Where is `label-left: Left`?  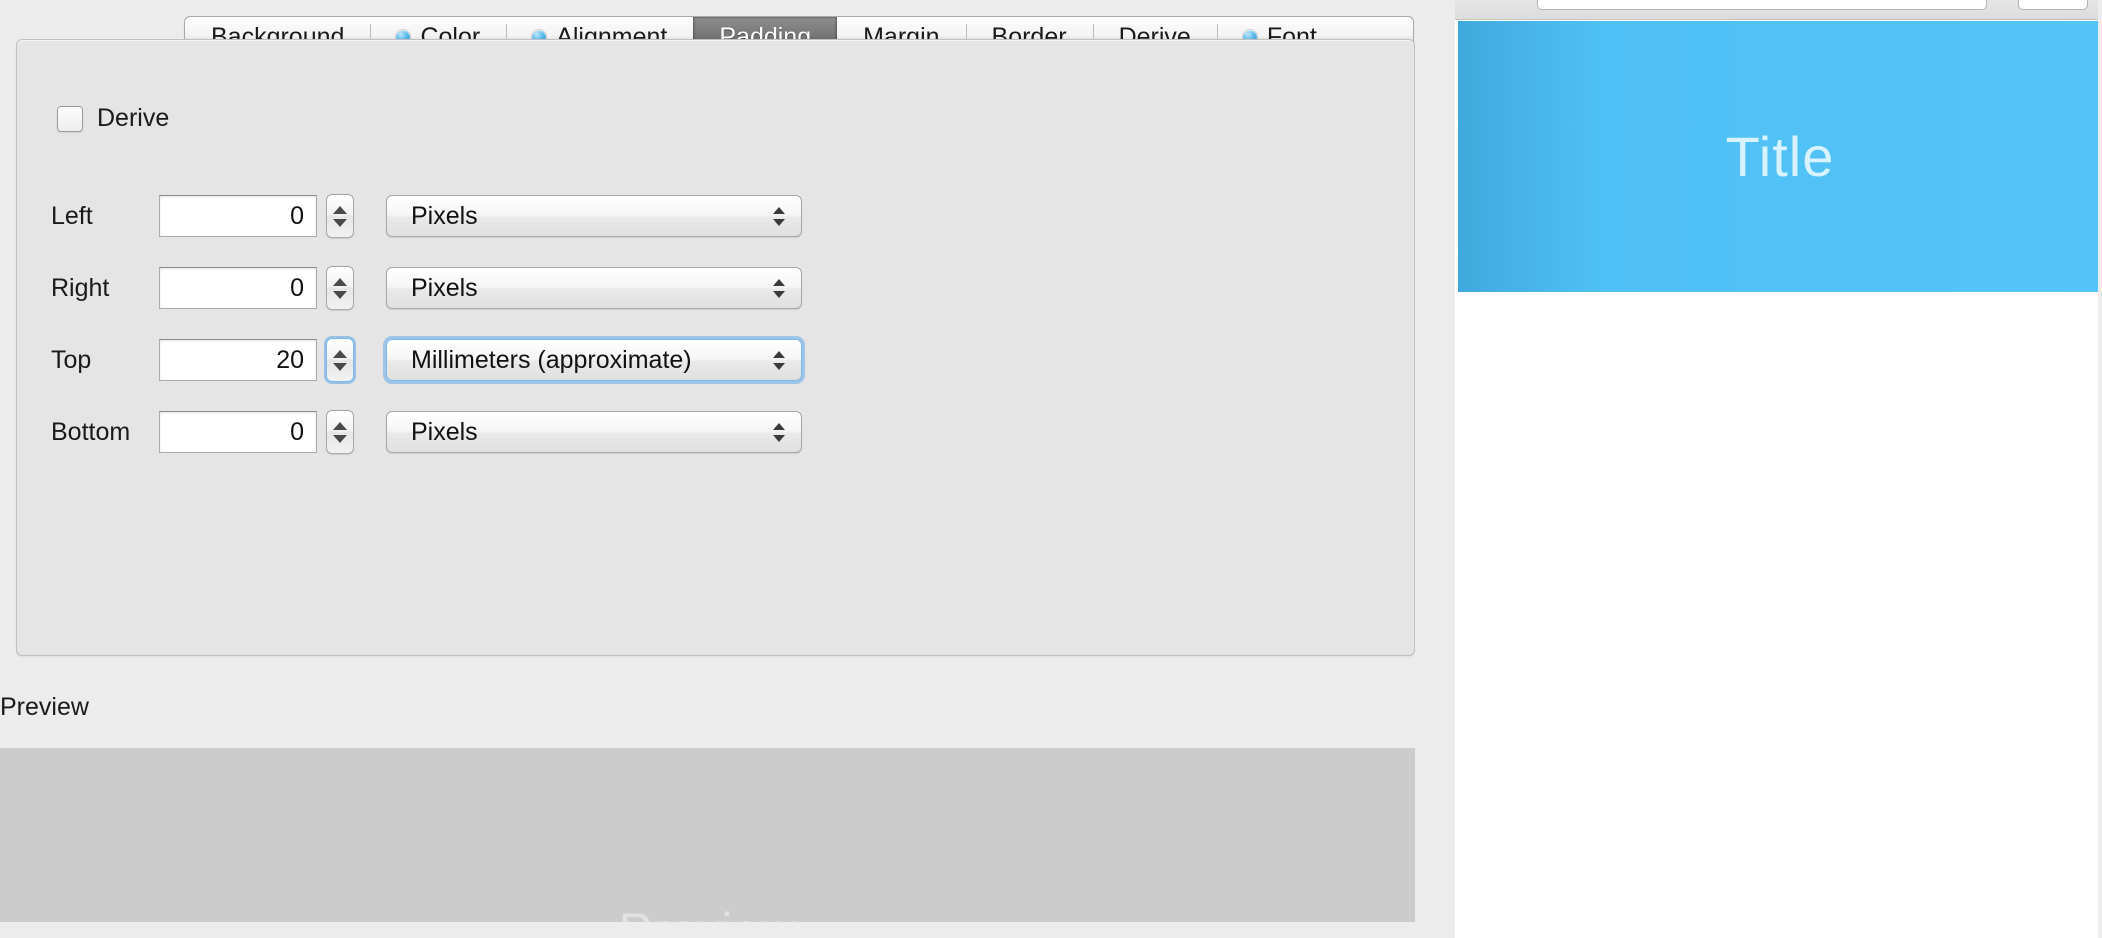 label-left: Left is located at coordinates (72, 215).